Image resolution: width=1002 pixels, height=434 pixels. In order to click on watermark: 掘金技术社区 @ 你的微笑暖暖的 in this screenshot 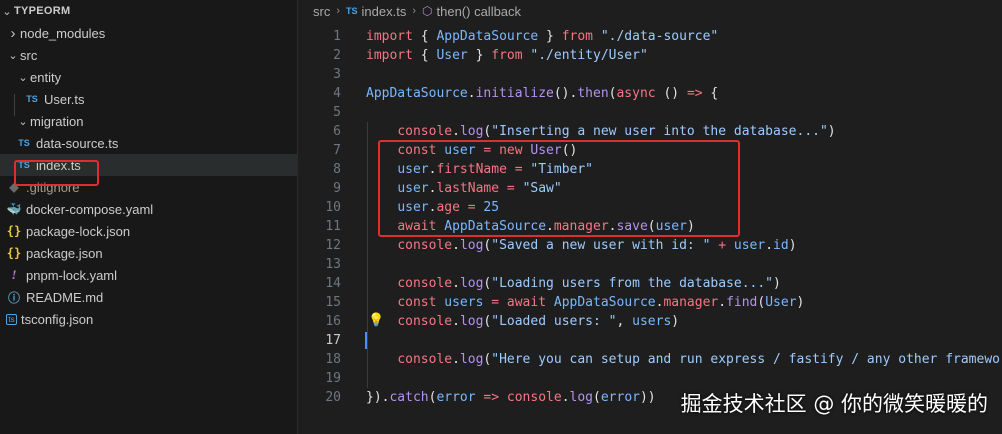, I will do `click(834, 404)`.